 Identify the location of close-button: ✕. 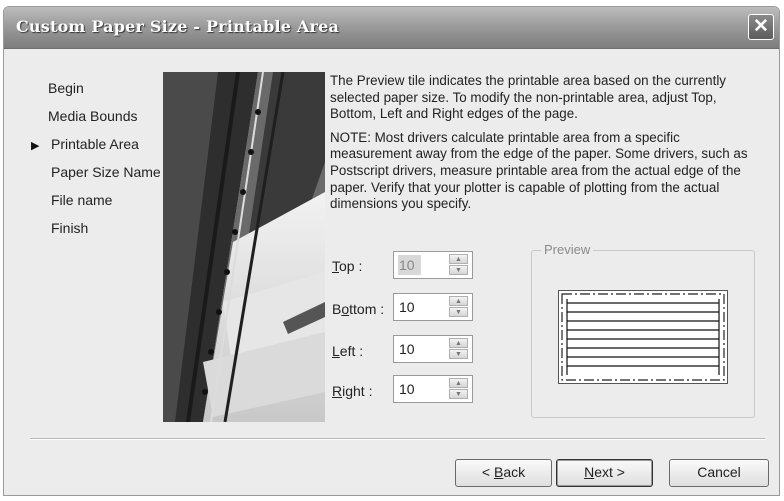
(761, 27).